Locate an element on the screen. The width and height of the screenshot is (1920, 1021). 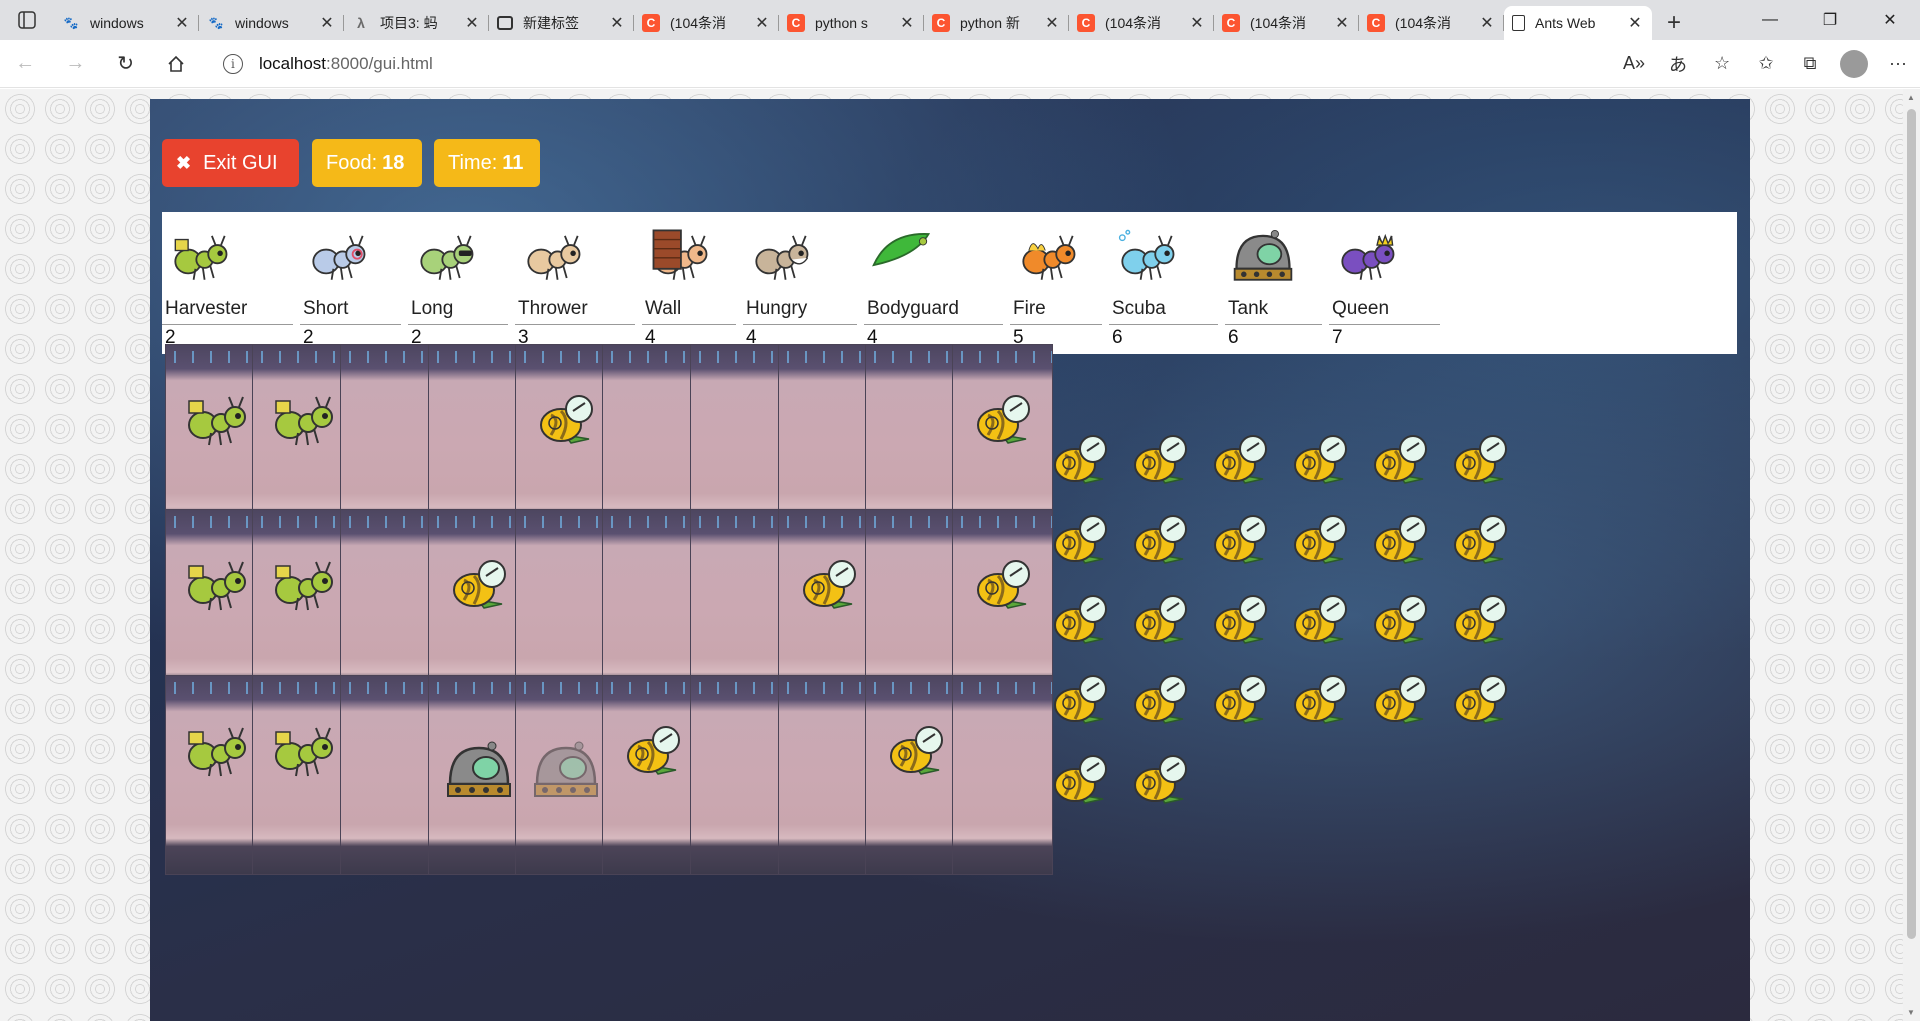
minimize-button: — is located at coordinates (1770, 20).